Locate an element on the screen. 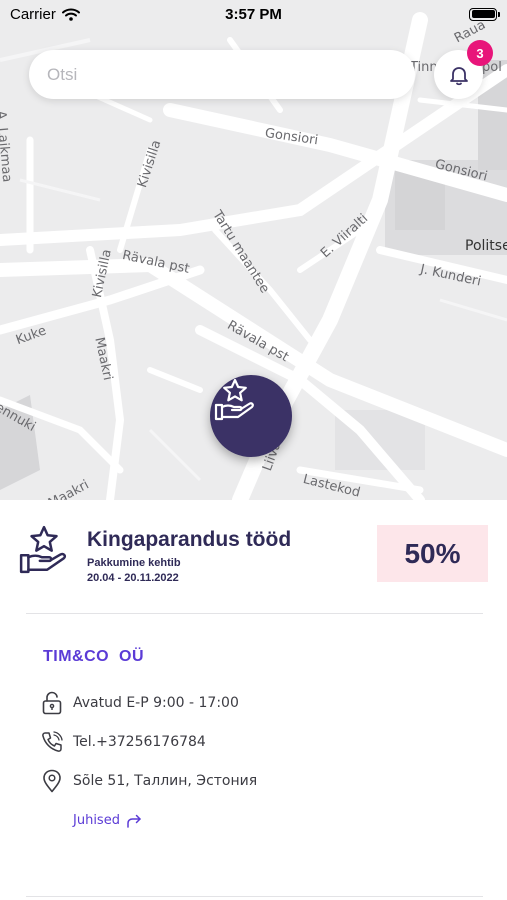 The height and width of the screenshot is (900, 507). deal-dates: 20.04 - 20.11.2022 is located at coordinates (133, 578).